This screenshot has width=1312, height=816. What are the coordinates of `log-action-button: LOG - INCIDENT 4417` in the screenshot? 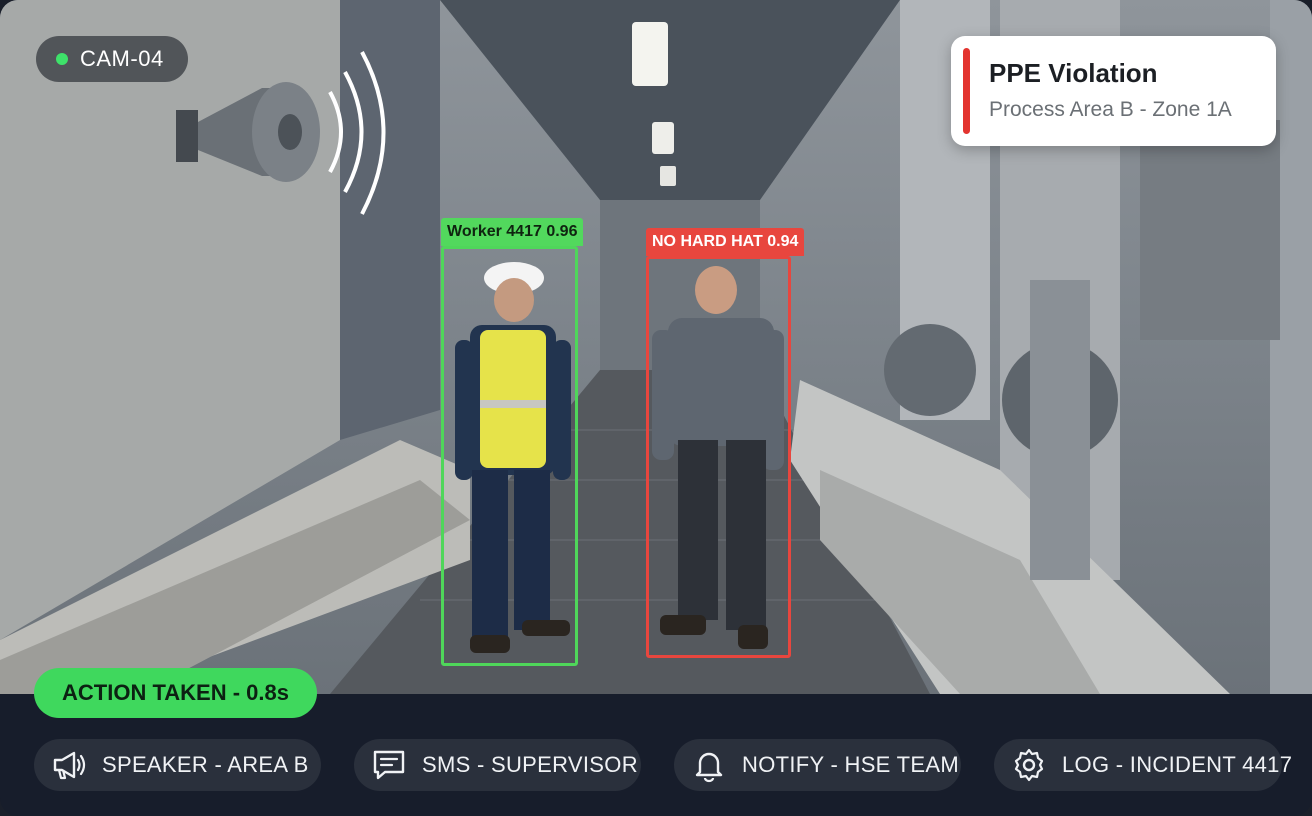 It's located at (1143, 765).